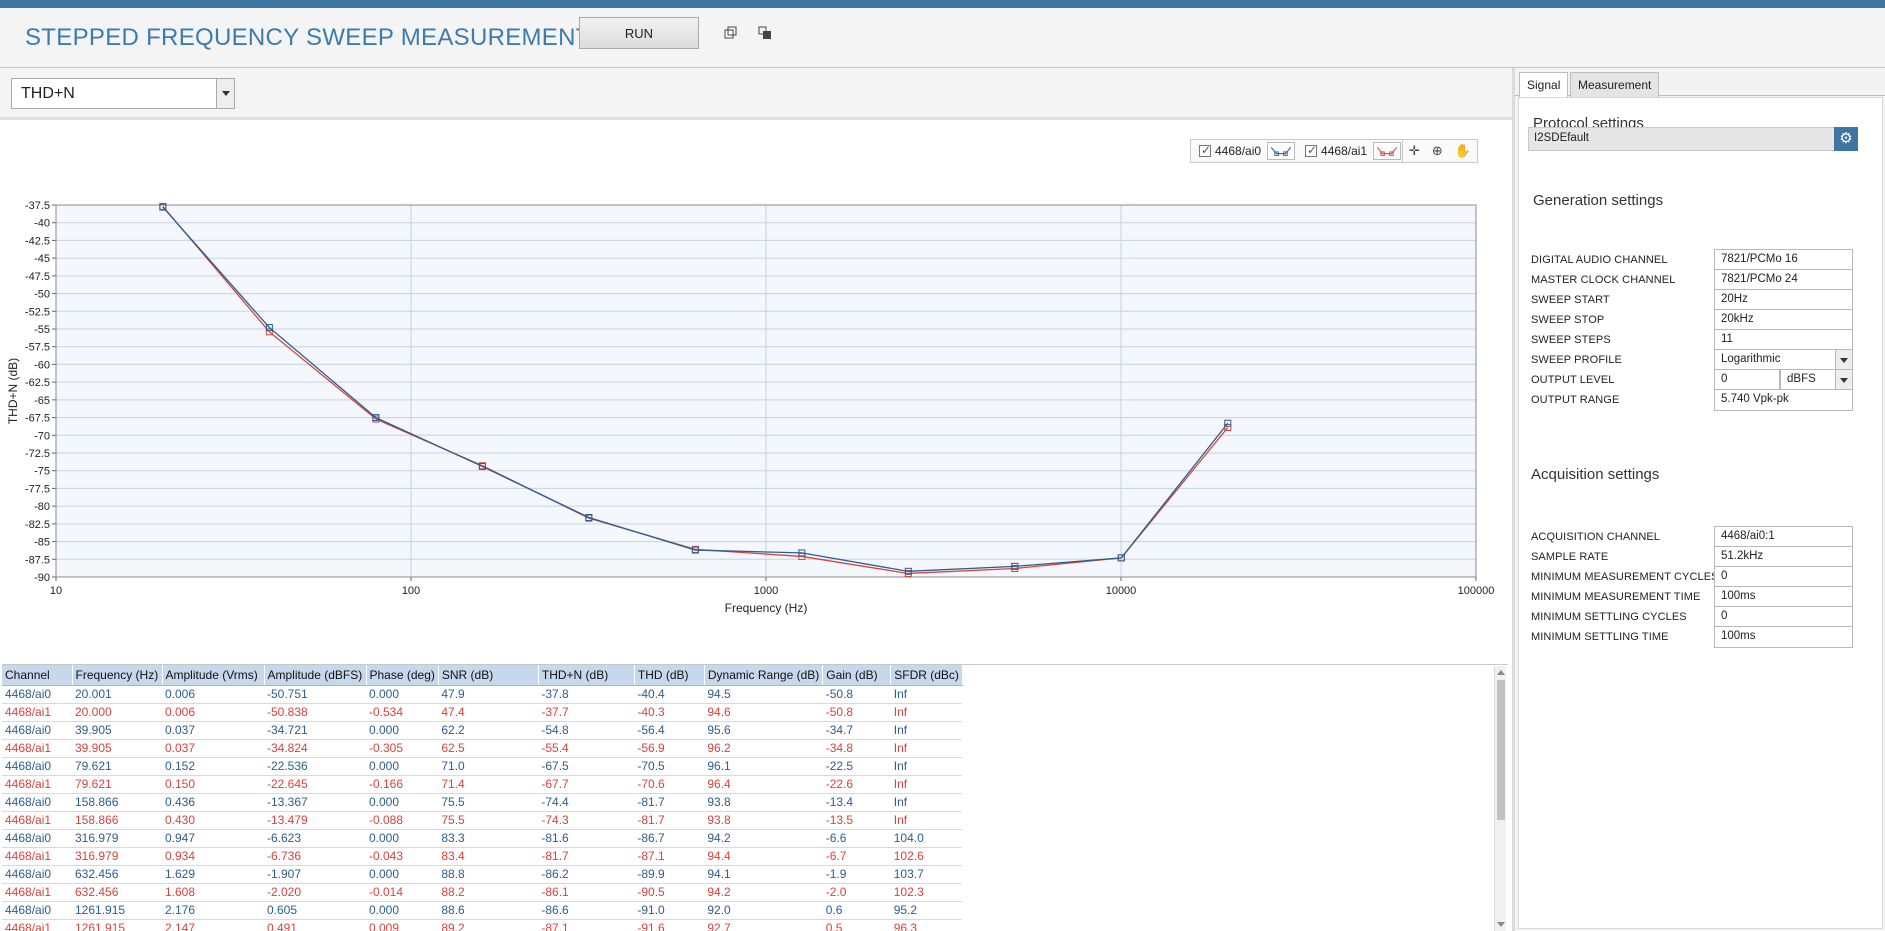 The width and height of the screenshot is (1885, 931). I want to click on column-header: THD (dB), so click(669, 675).